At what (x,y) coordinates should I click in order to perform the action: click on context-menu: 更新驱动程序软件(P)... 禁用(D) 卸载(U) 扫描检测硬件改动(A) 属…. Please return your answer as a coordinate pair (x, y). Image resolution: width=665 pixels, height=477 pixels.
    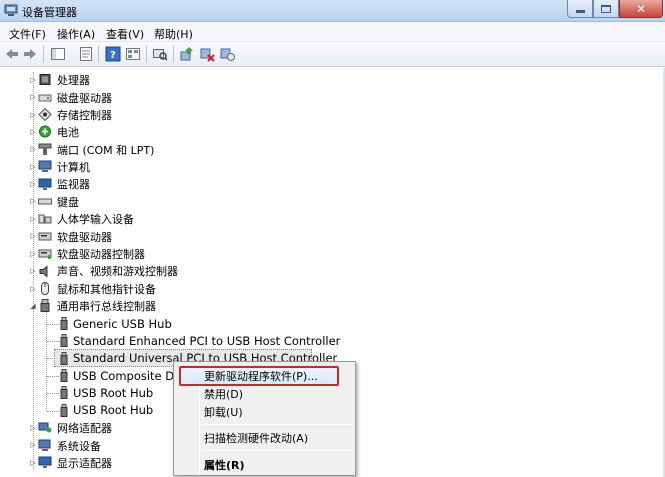
    Looking at the image, I should click on (264, 418).